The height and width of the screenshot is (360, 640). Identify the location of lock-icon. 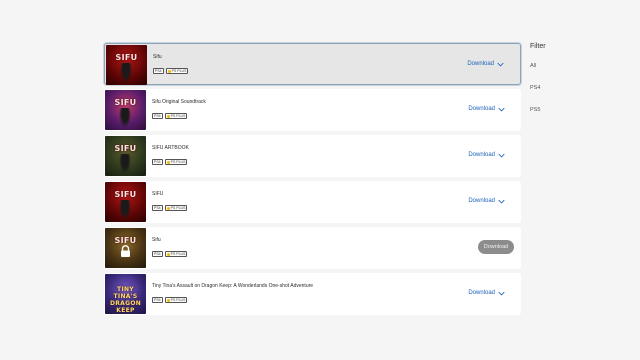
(125, 251).